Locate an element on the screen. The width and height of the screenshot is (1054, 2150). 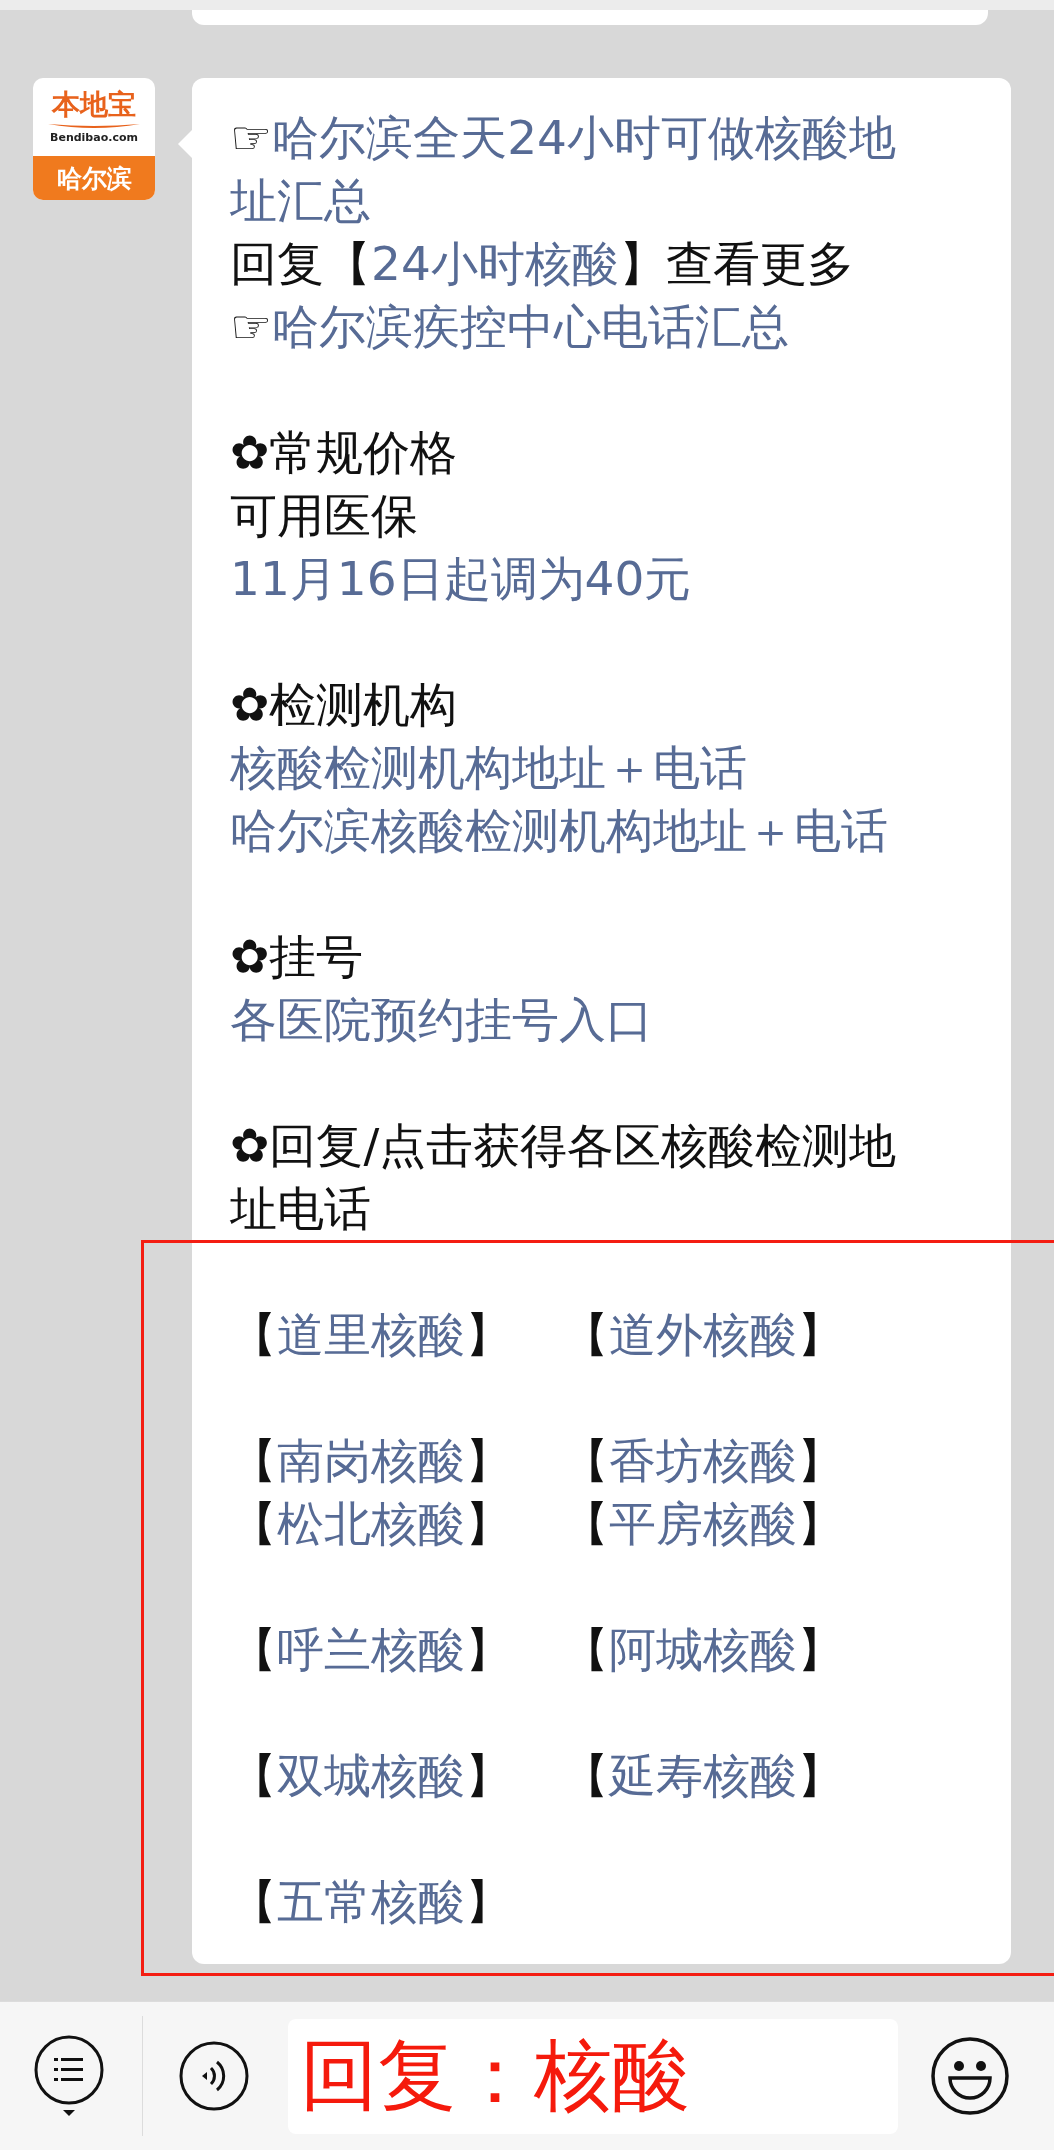
link: 平房核酸 is located at coordinates (703, 1523).